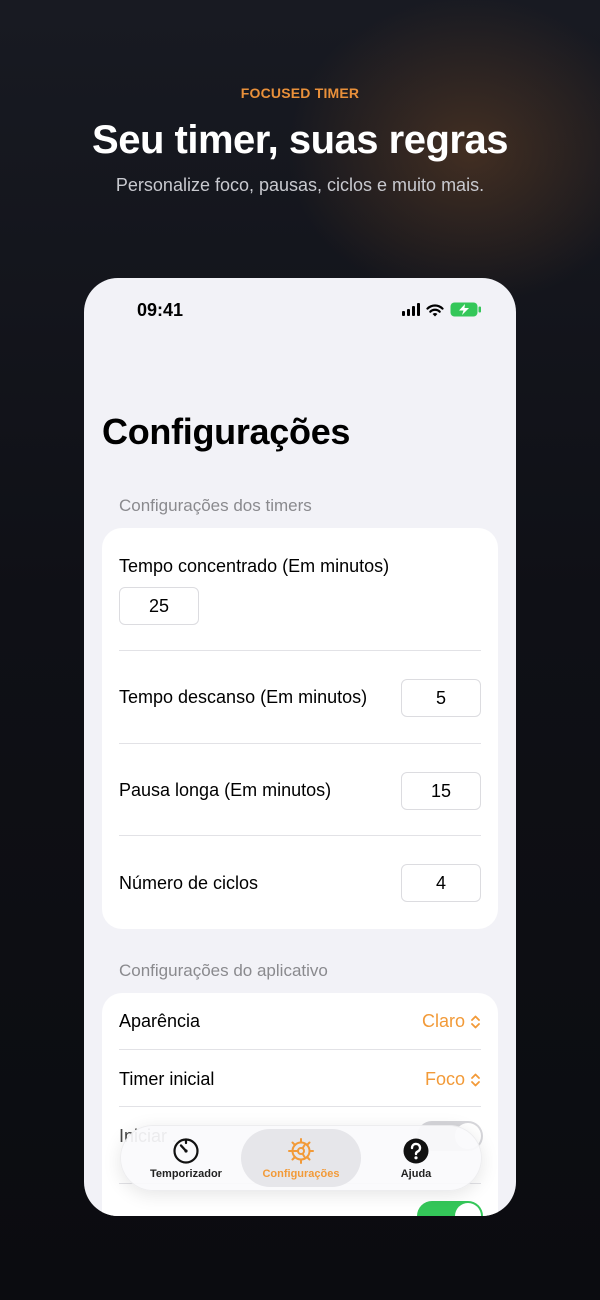 The height and width of the screenshot is (1300, 600). I want to click on appearance-label: Aparência, so click(160, 1021).